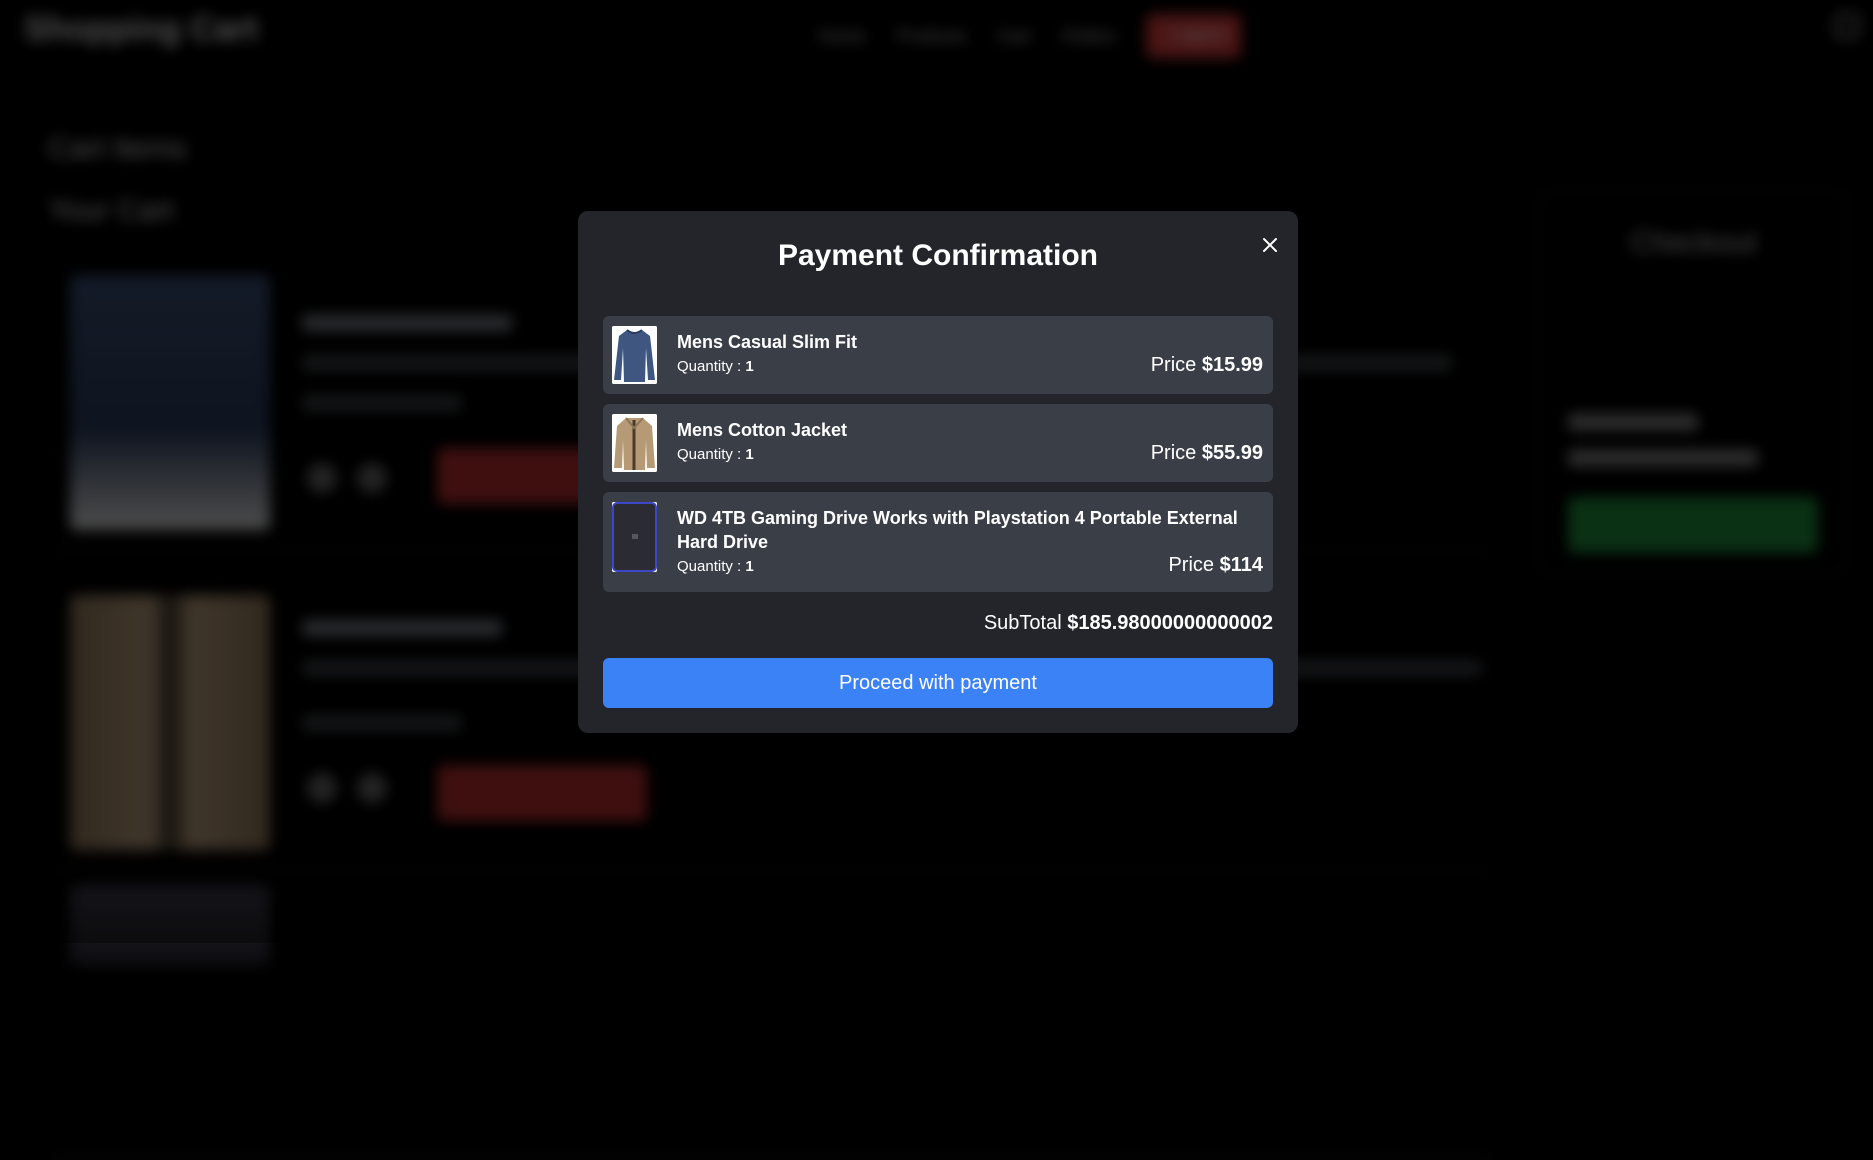 This screenshot has width=1873, height=1160. I want to click on item-price: Price $15.99, so click(1207, 365).